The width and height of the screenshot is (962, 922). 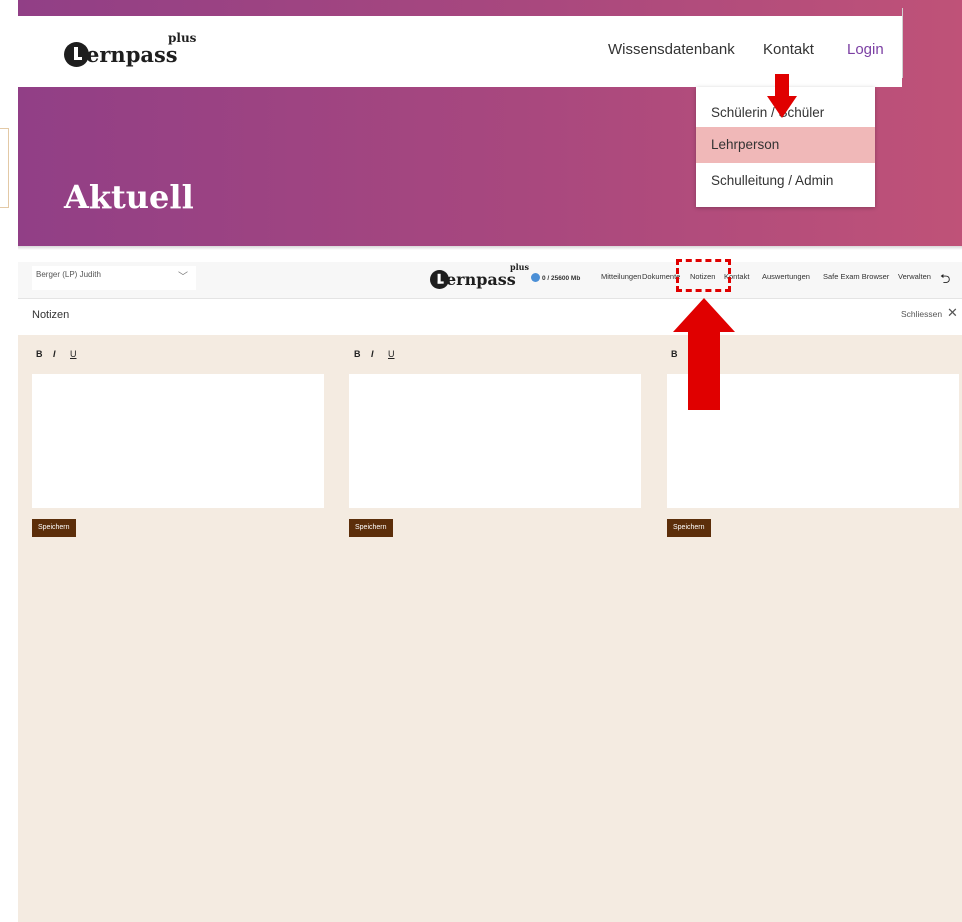 I want to click on site-logo: ernpass plus, so click(x=134, y=50).